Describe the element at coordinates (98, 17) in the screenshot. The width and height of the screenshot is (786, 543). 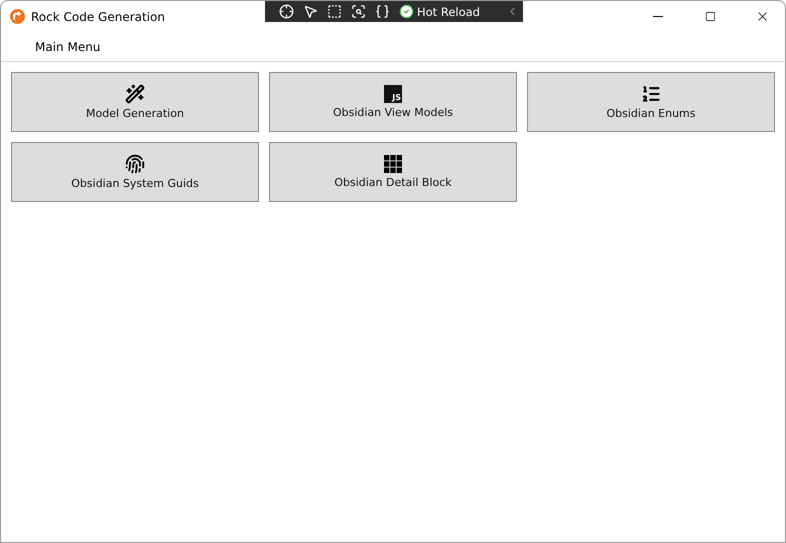
I see `window-title: Rock Code Generation` at that location.